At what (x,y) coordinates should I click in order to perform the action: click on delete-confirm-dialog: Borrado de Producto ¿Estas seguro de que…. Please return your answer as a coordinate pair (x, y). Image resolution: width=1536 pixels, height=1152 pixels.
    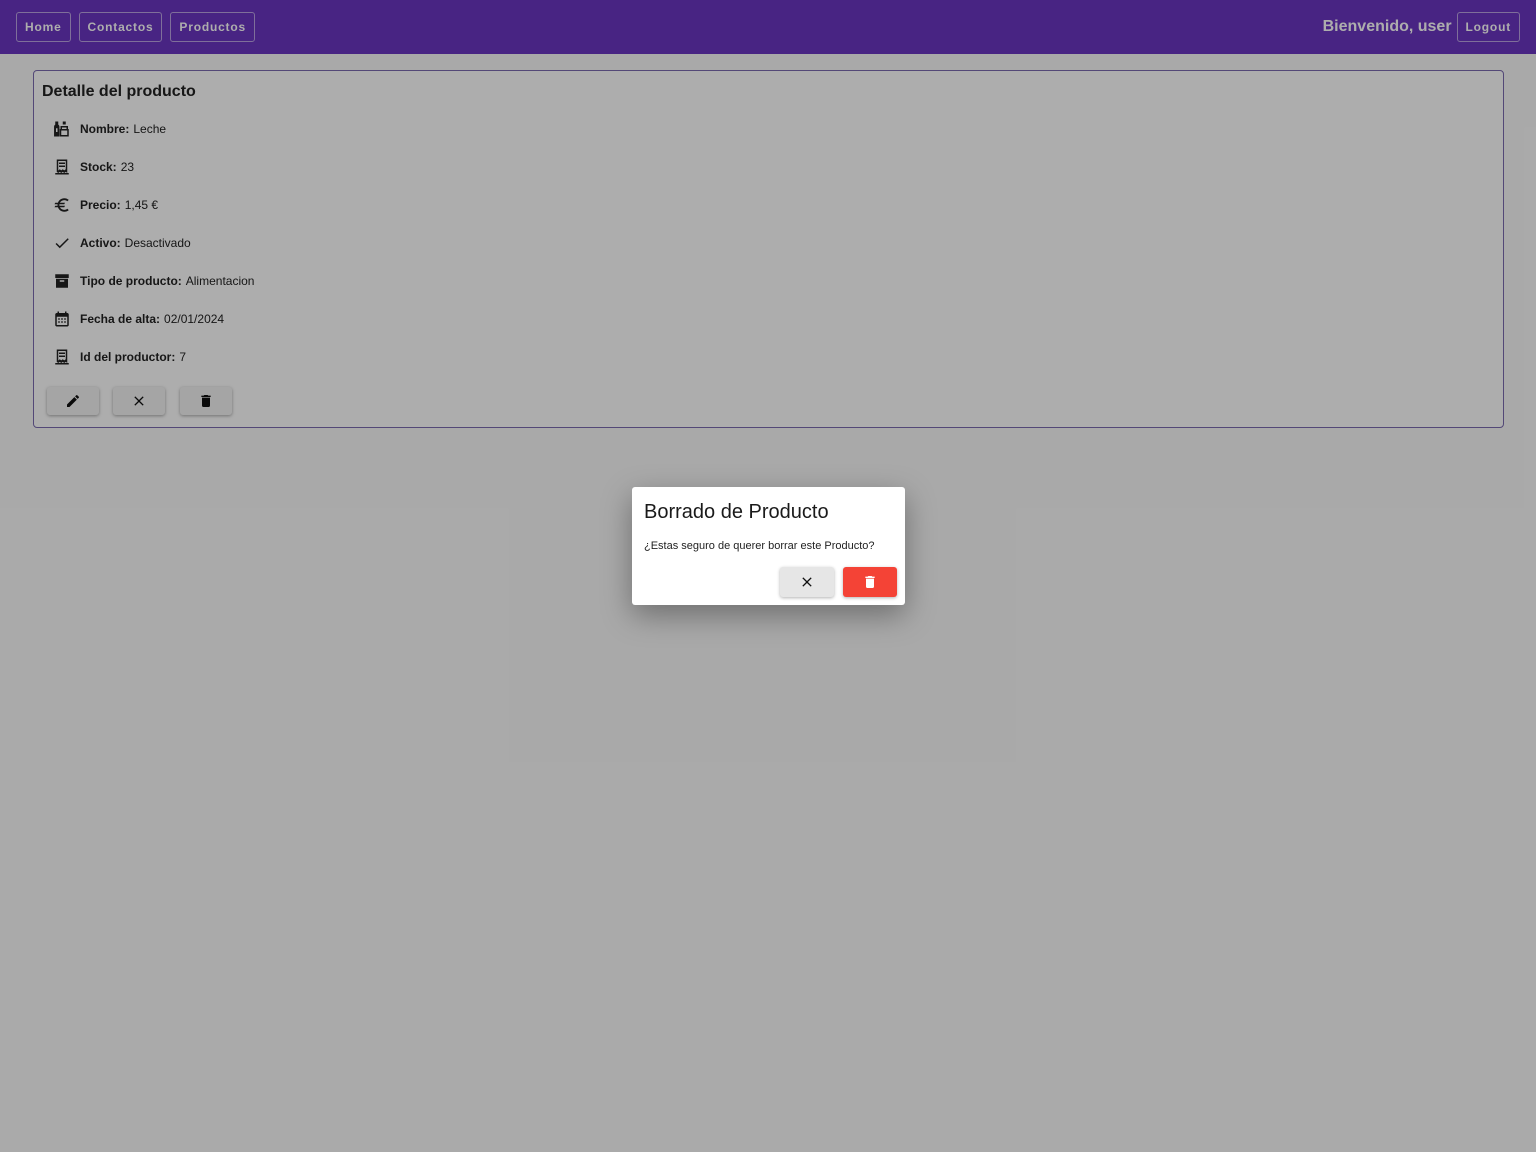
    Looking at the image, I should click on (768, 546).